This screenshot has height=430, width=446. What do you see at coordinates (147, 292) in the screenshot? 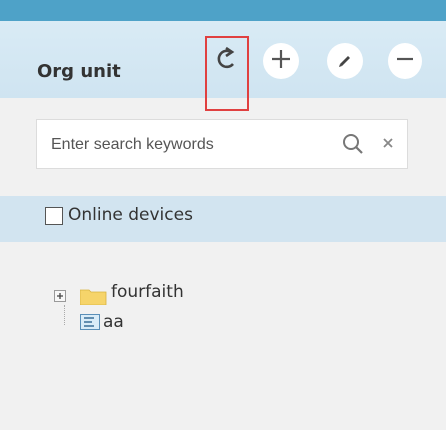
I see `tree-node-label: fourfaith` at bounding box center [147, 292].